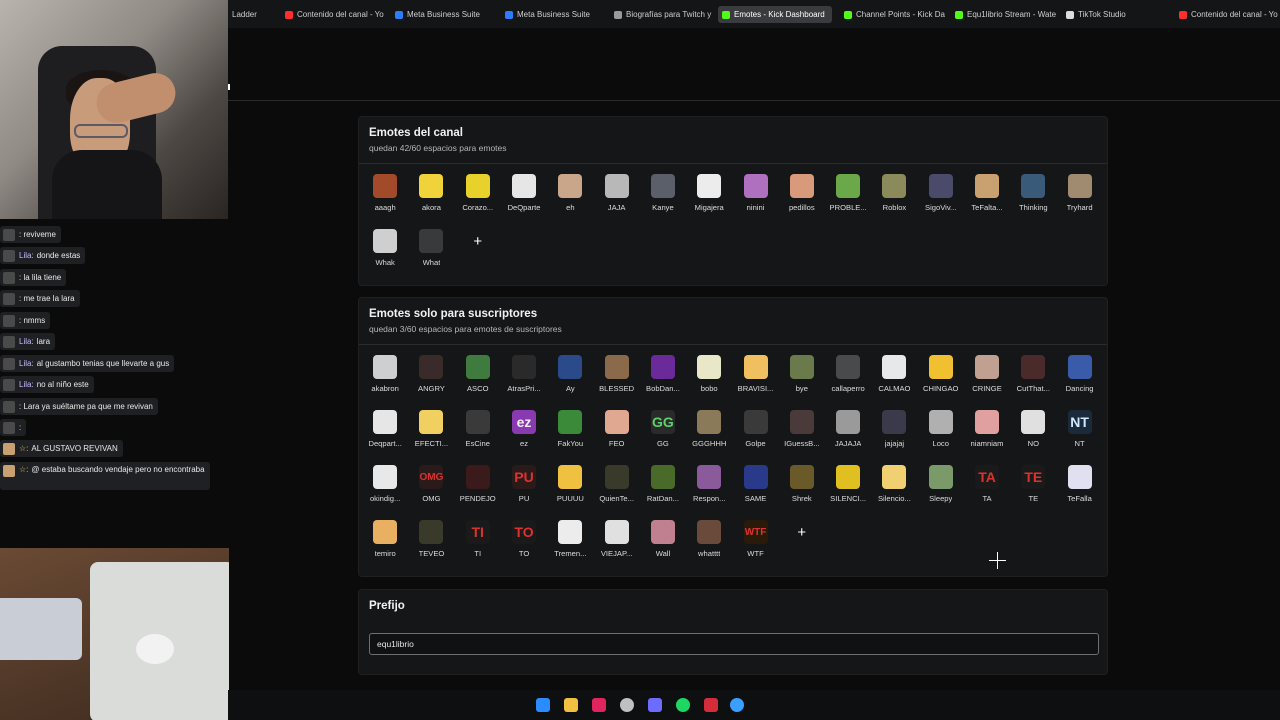  Describe the element at coordinates (734, 644) in the screenshot. I see `prefix-input: equ1librio` at that location.